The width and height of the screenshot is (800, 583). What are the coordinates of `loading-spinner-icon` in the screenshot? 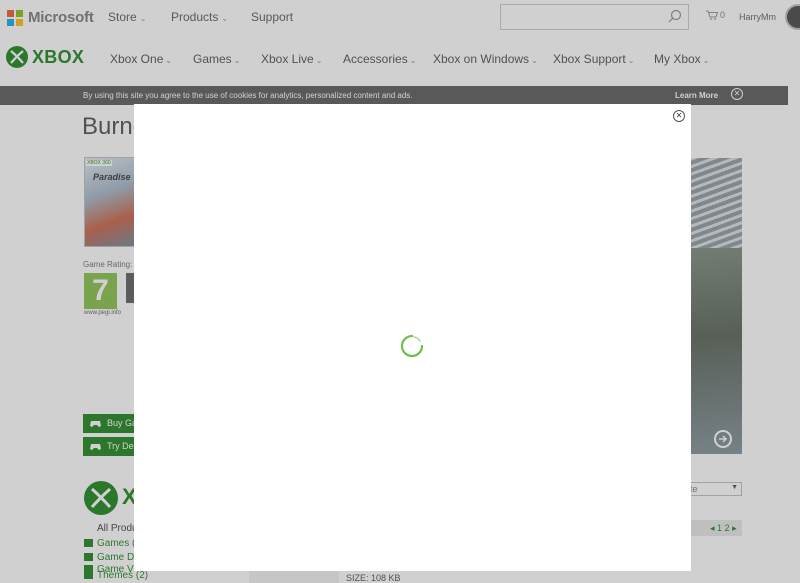 It's located at (412, 346).